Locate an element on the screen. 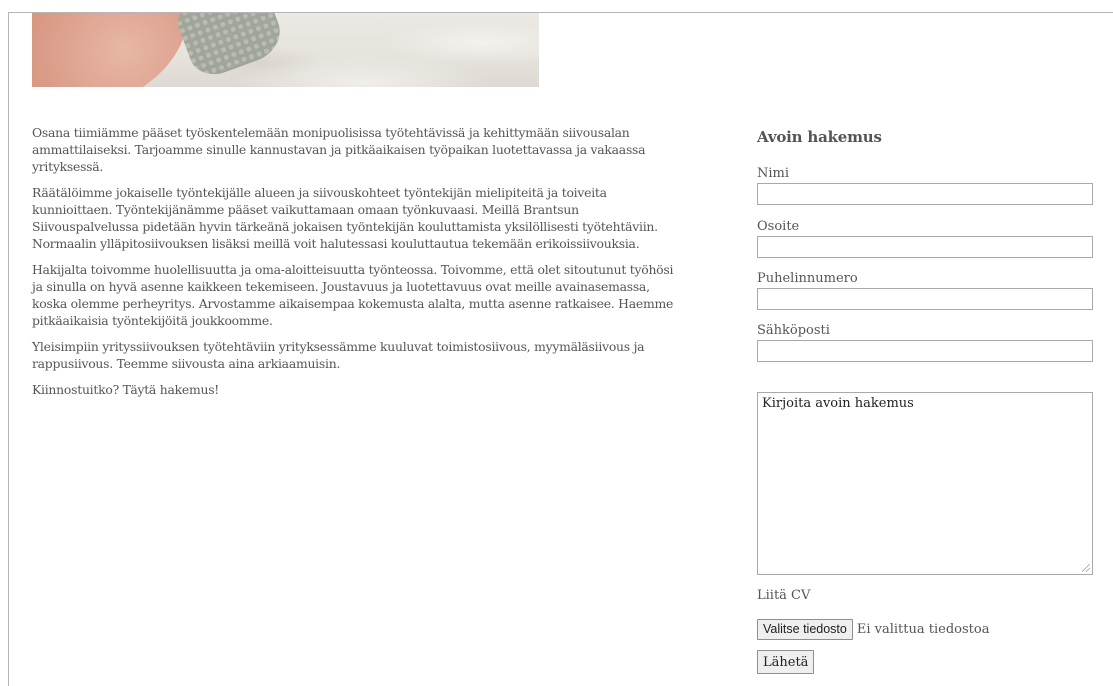  address-label: Osoite is located at coordinates (778, 226).